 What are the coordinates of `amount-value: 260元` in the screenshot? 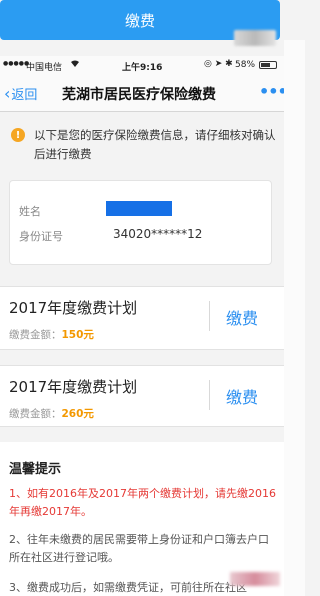 It's located at (77, 414).